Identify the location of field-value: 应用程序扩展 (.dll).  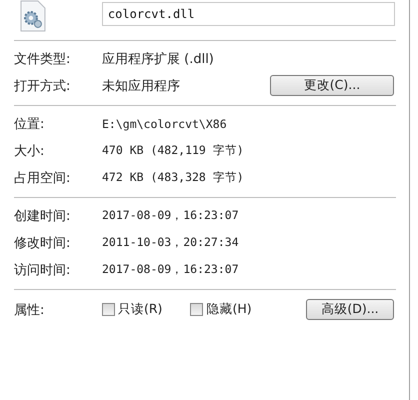
(158, 59).